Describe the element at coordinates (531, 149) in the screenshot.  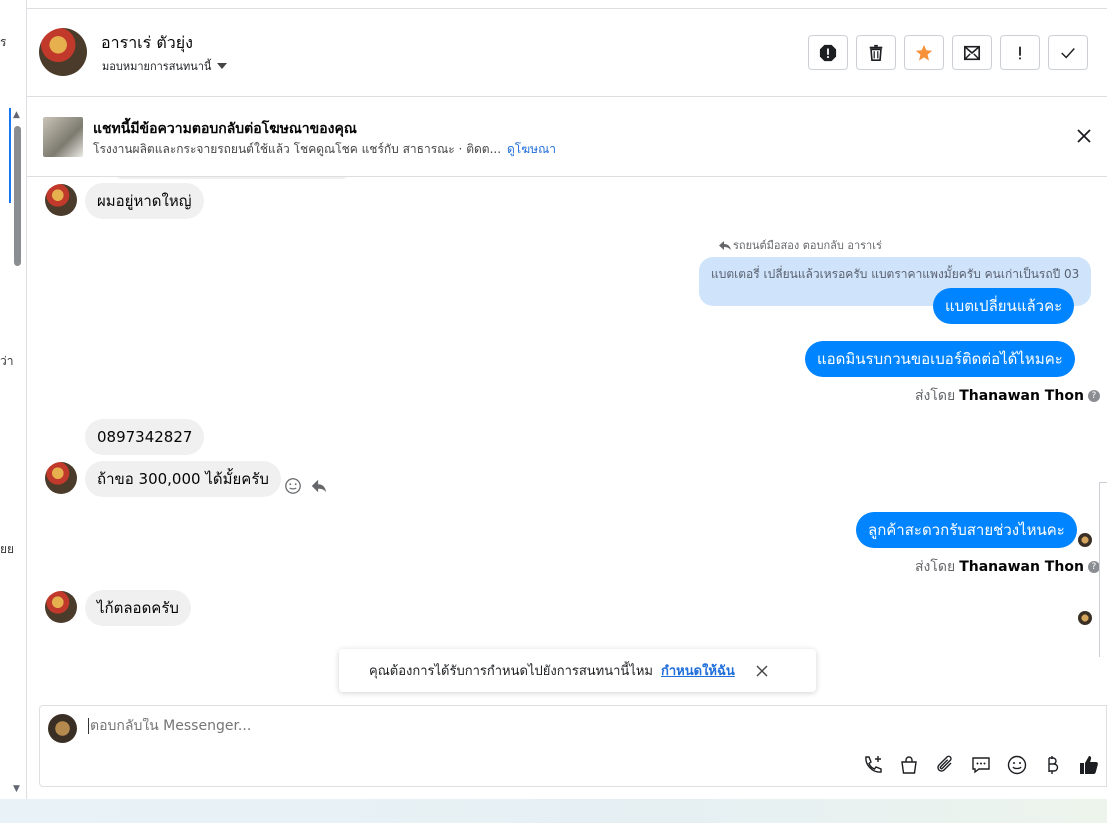
I see `view-ad-link: ดูโฆษณา` at that location.